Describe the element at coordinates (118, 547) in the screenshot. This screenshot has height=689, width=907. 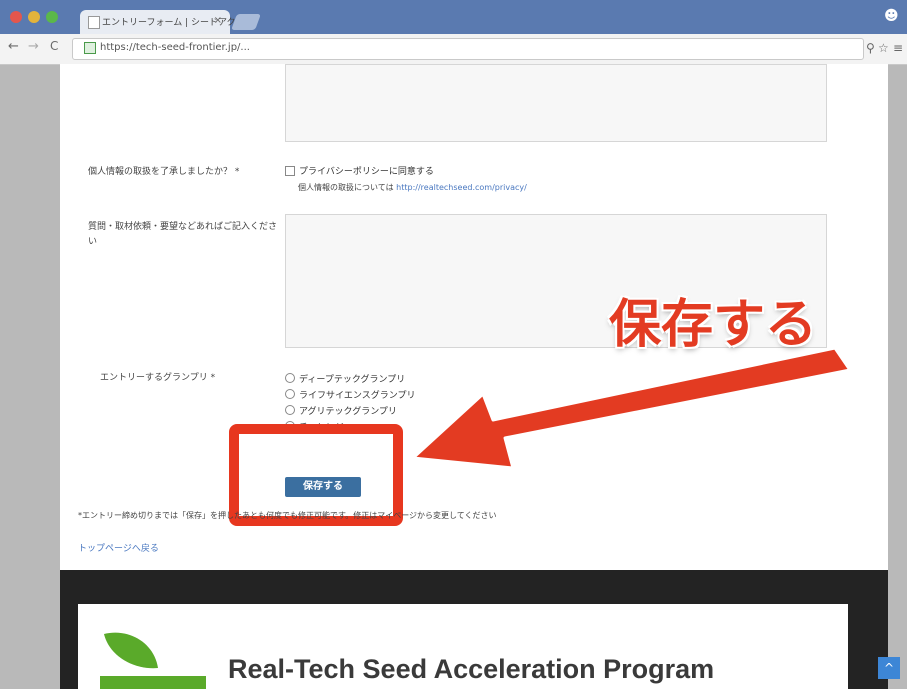
I see `top-page-link: トップページへ戻る` at that location.